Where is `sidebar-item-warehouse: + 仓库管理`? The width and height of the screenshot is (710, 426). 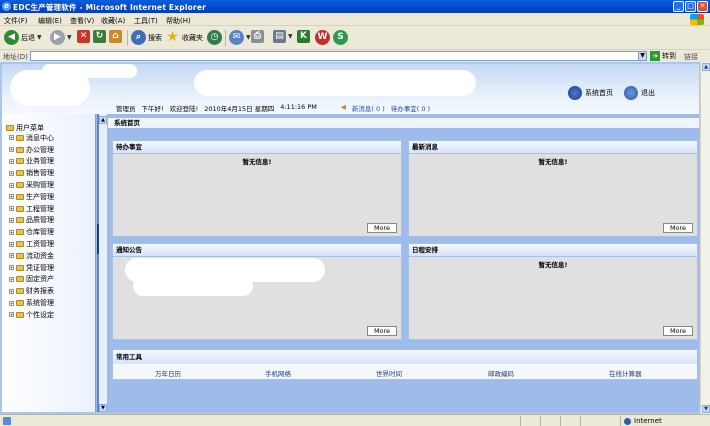 sidebar-item-warehouse: + 仓库管理 is located at coordinates (30, 232).